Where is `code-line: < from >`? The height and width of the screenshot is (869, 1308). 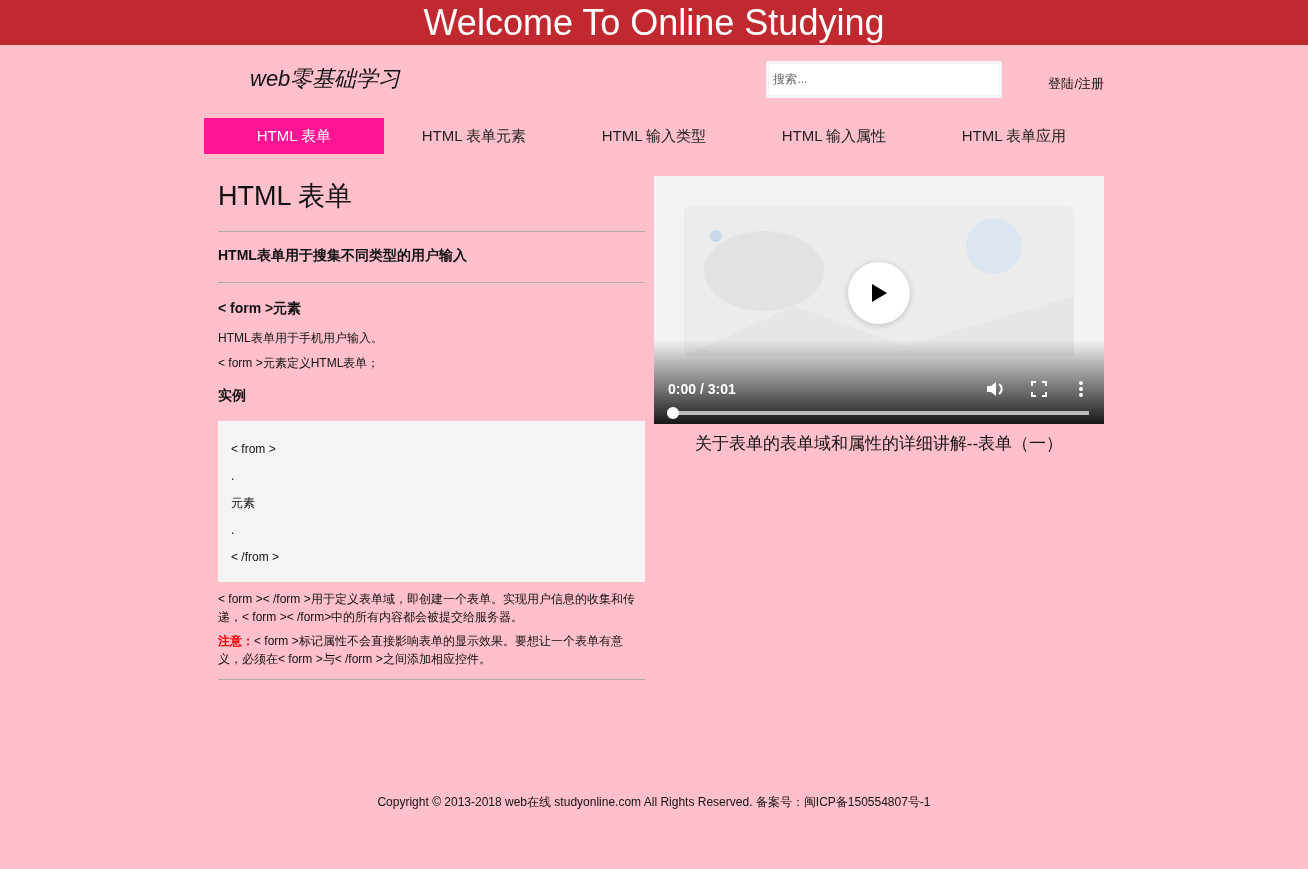
code-line: < from > is located at coordinates (254, 449).